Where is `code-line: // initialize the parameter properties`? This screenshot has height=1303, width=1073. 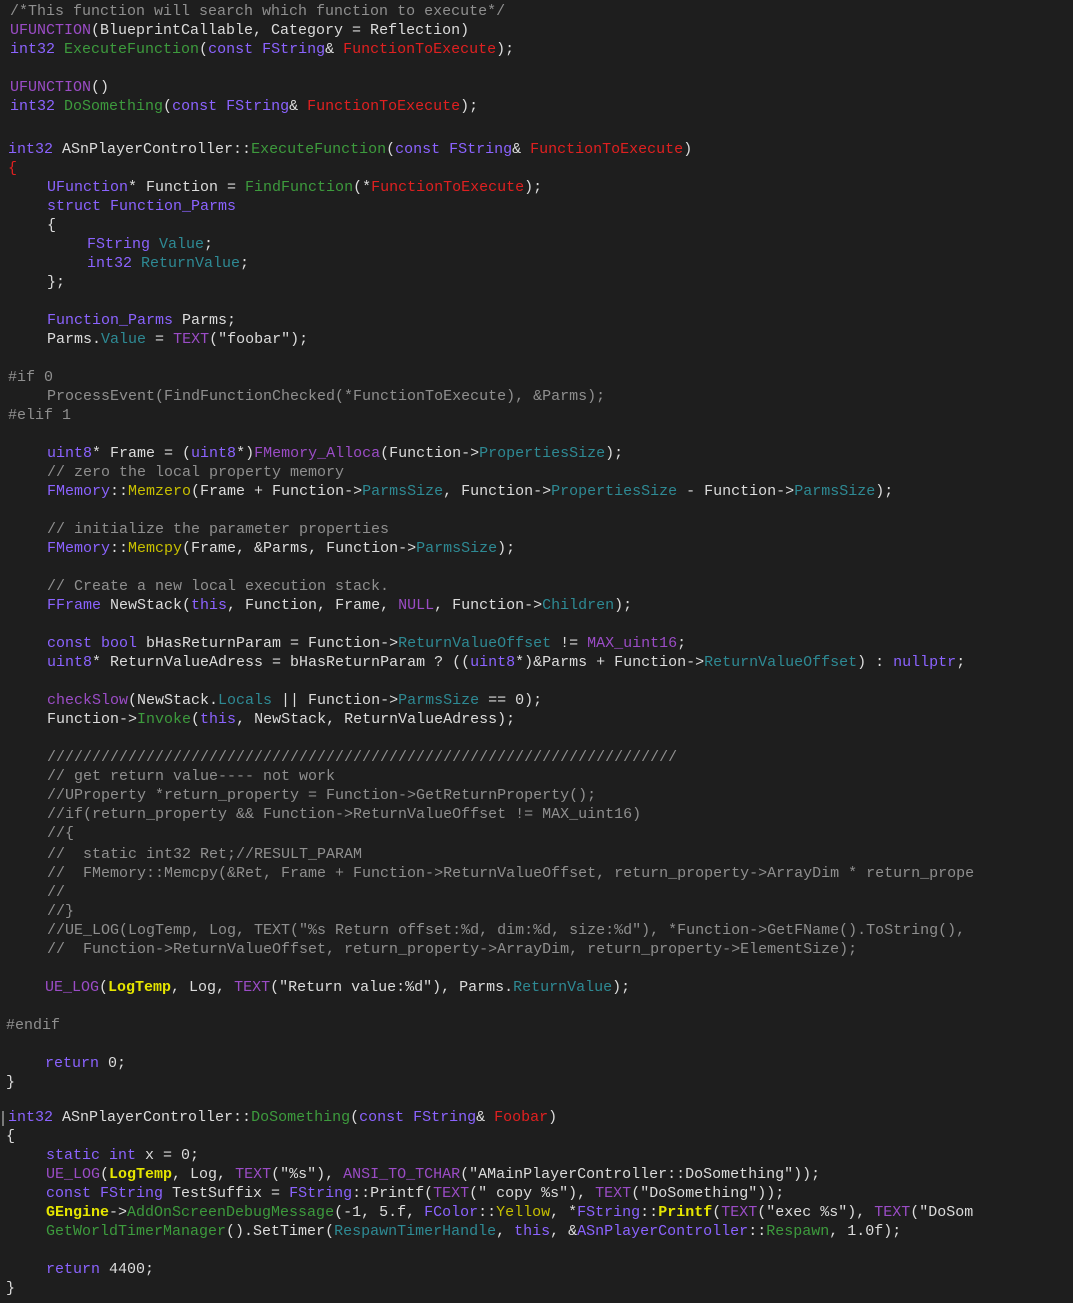
code-line: // initialize the parameter properties is located at coordinates (218, 529).